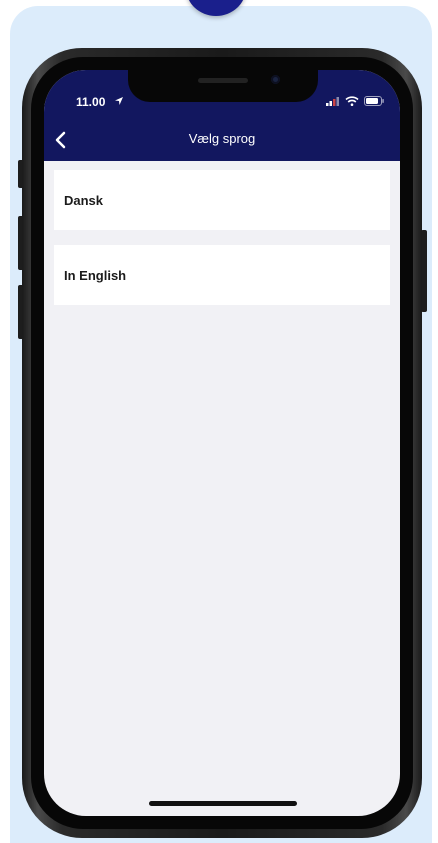  I want to click on page-title: Vælg sprog, so click(222, 138).